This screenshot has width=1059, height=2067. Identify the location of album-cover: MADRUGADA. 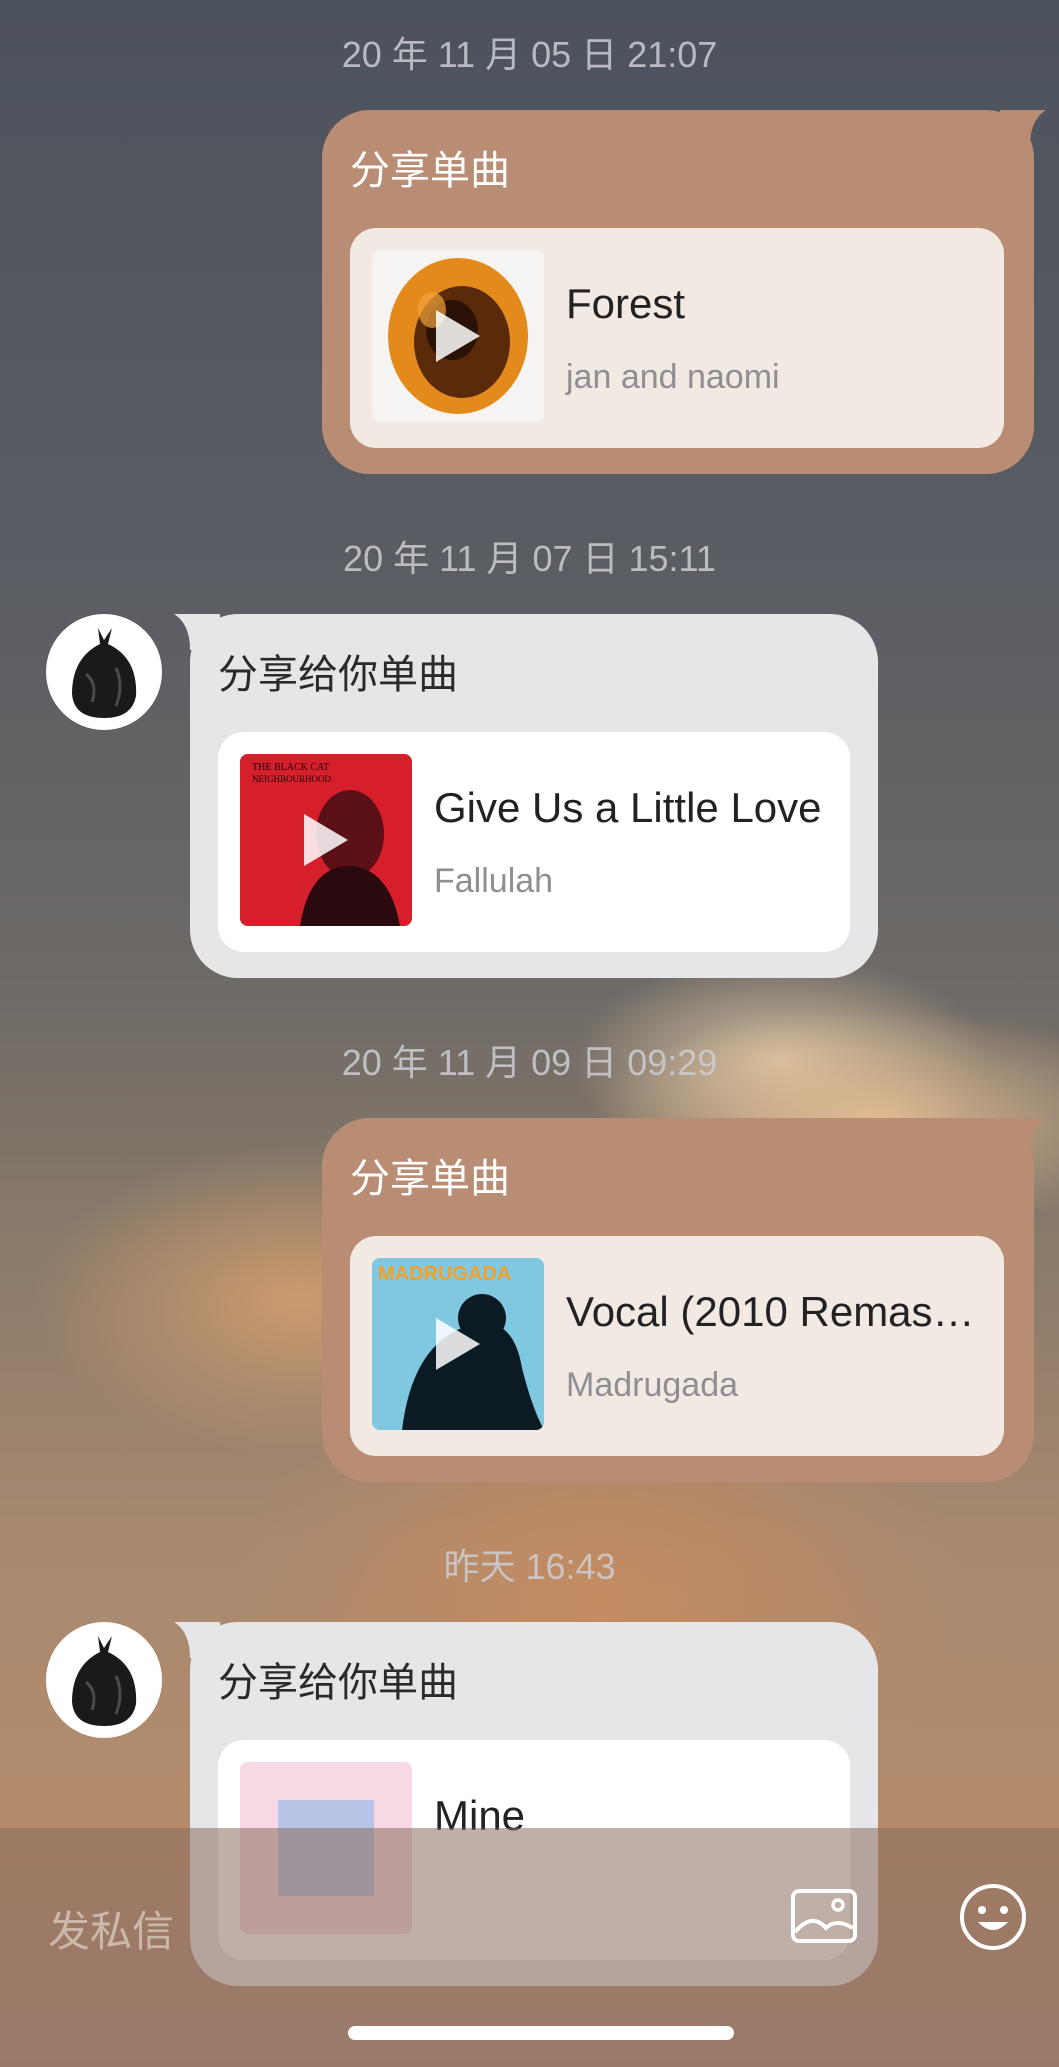
(458, 1344).